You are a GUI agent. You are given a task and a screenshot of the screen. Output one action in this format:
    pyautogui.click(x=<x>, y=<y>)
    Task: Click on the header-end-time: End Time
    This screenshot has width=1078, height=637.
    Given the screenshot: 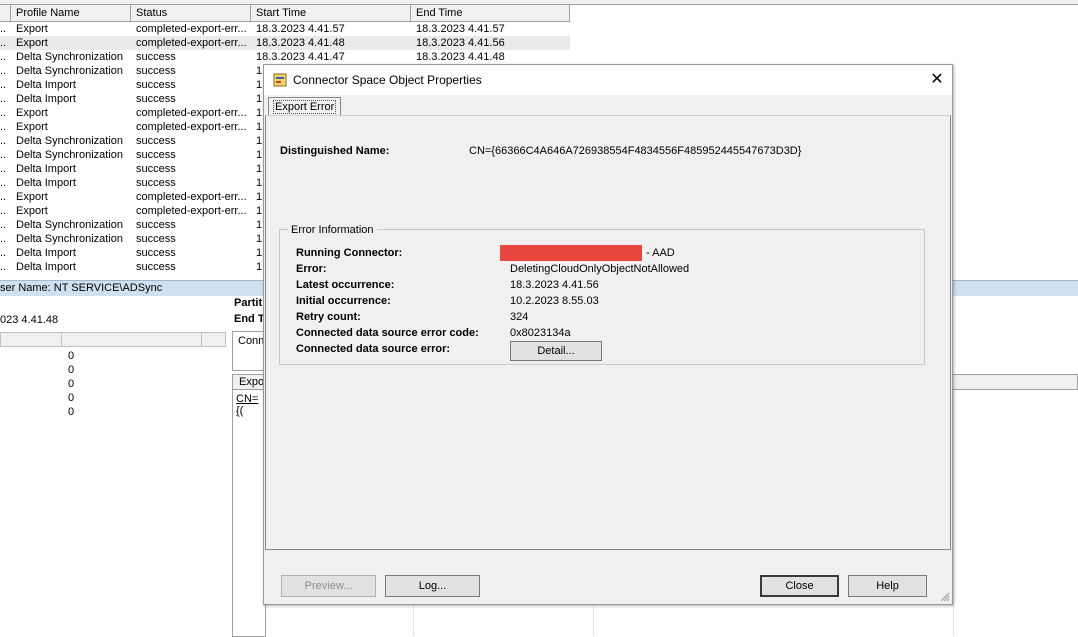 What is the action you would take?
    pyautogui.click(x=490, y=13)
    